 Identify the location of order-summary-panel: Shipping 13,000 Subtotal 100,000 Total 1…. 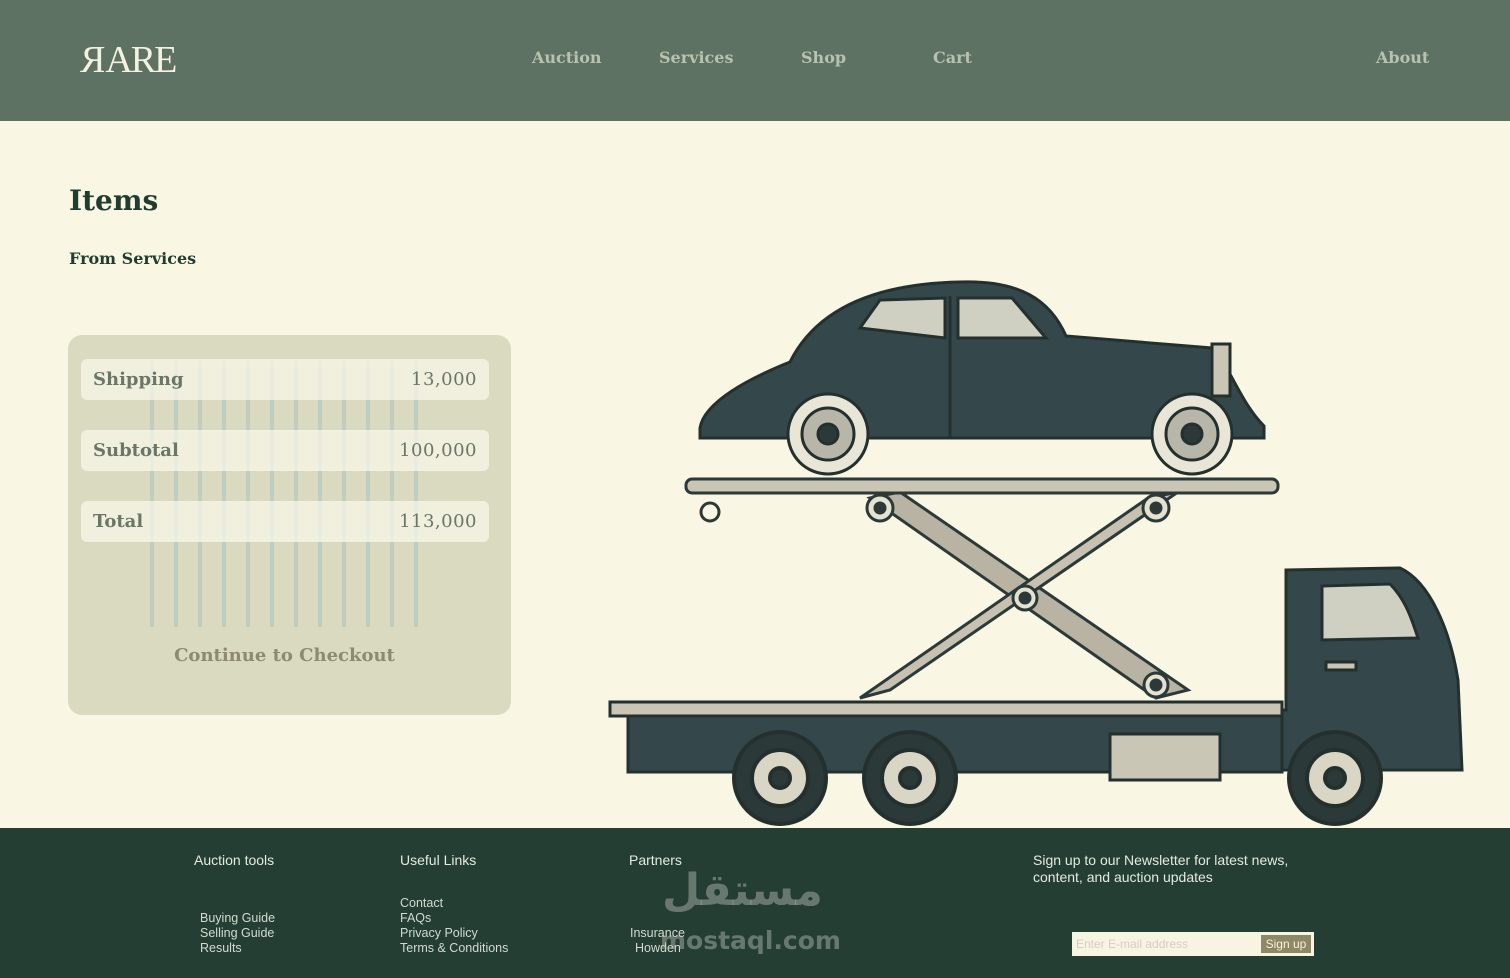
(289, 525).